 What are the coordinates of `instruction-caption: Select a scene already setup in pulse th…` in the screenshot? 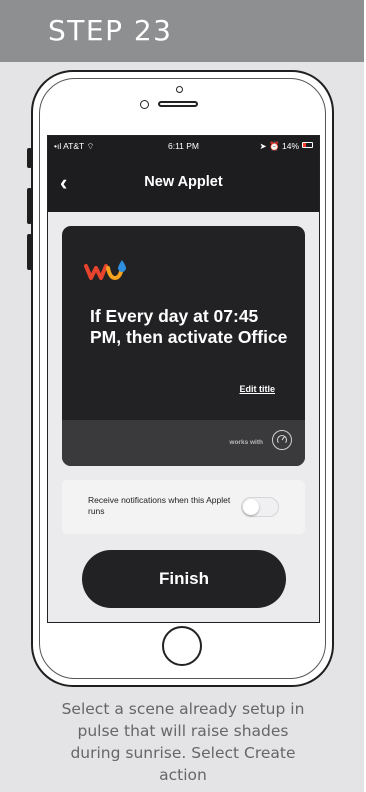 It's located at (183, 742).